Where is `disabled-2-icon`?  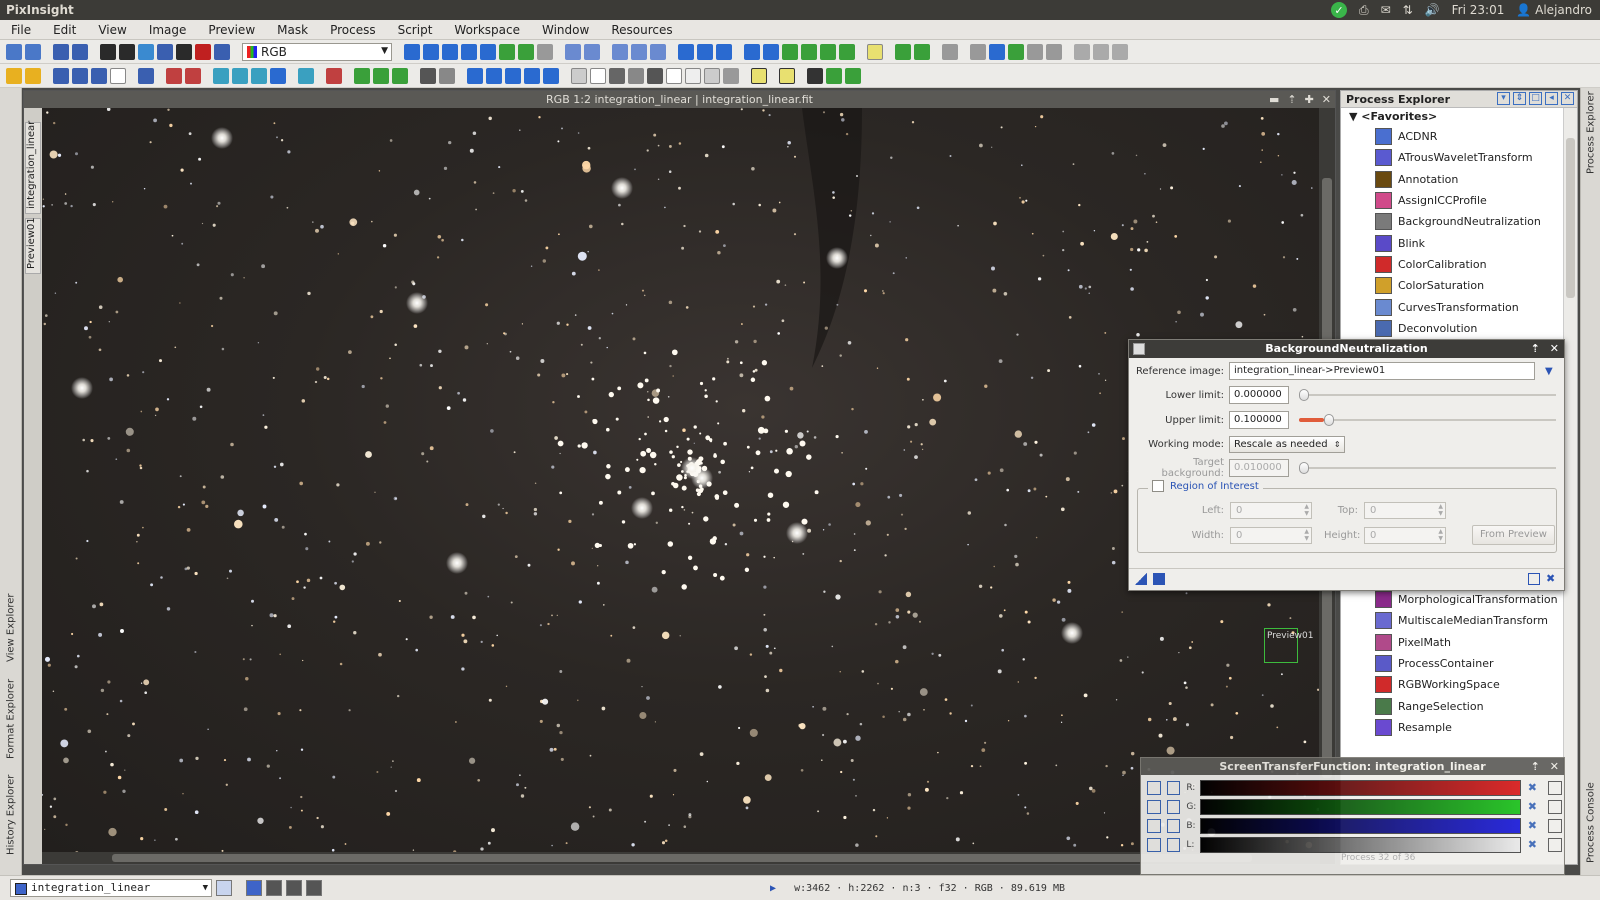
disabled-2-icon is located at coordinates (1101, 51).